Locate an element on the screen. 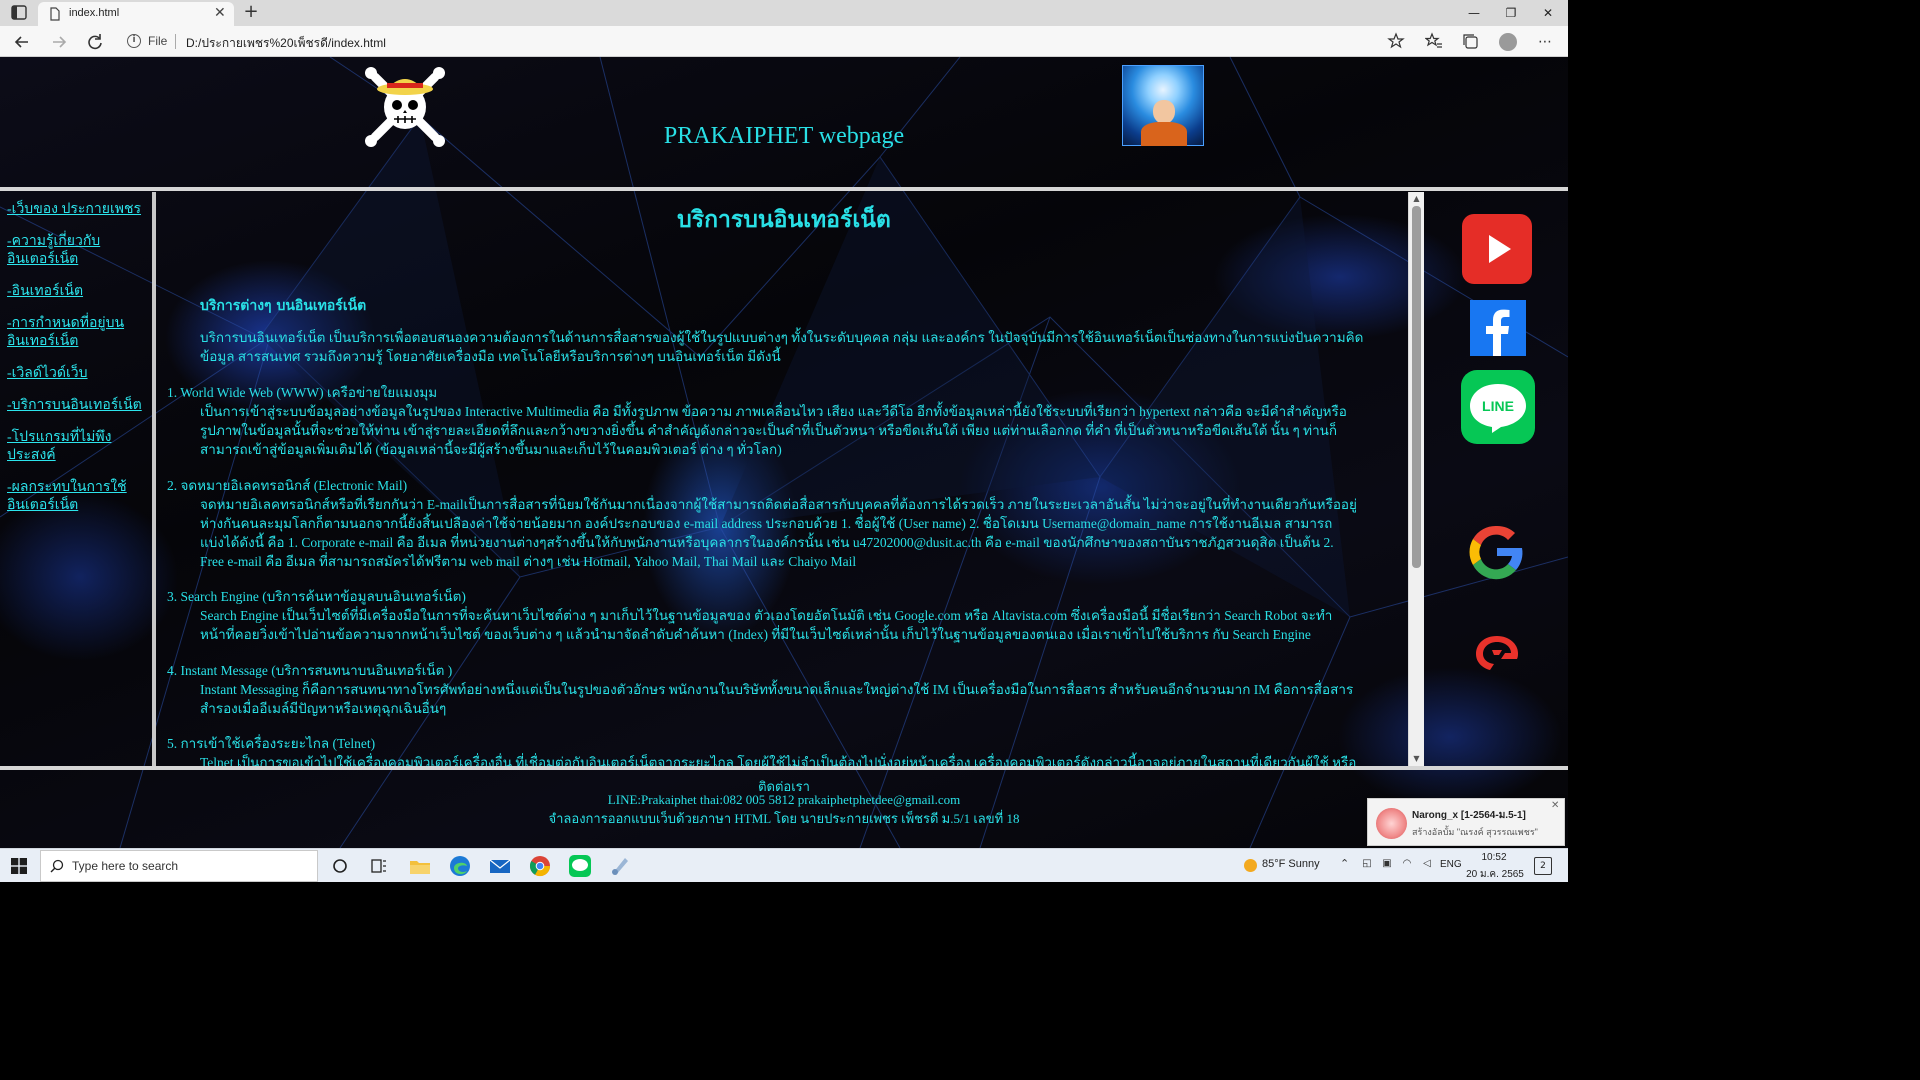 The height and width of the screenshot is (1080, 1920). page-header: PRAKAIPHET webpage is located at coordinates (784, 122).